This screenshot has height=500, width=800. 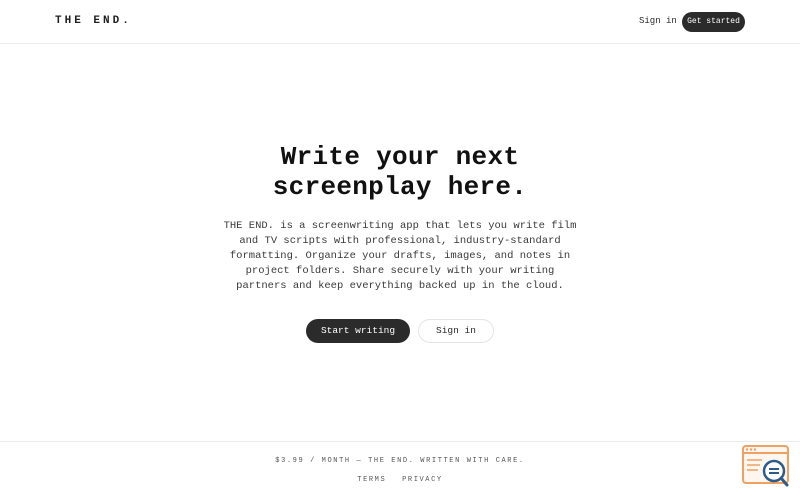 I want to click on hero-title: Write your next screenplay here., so click(x=400, y=172).